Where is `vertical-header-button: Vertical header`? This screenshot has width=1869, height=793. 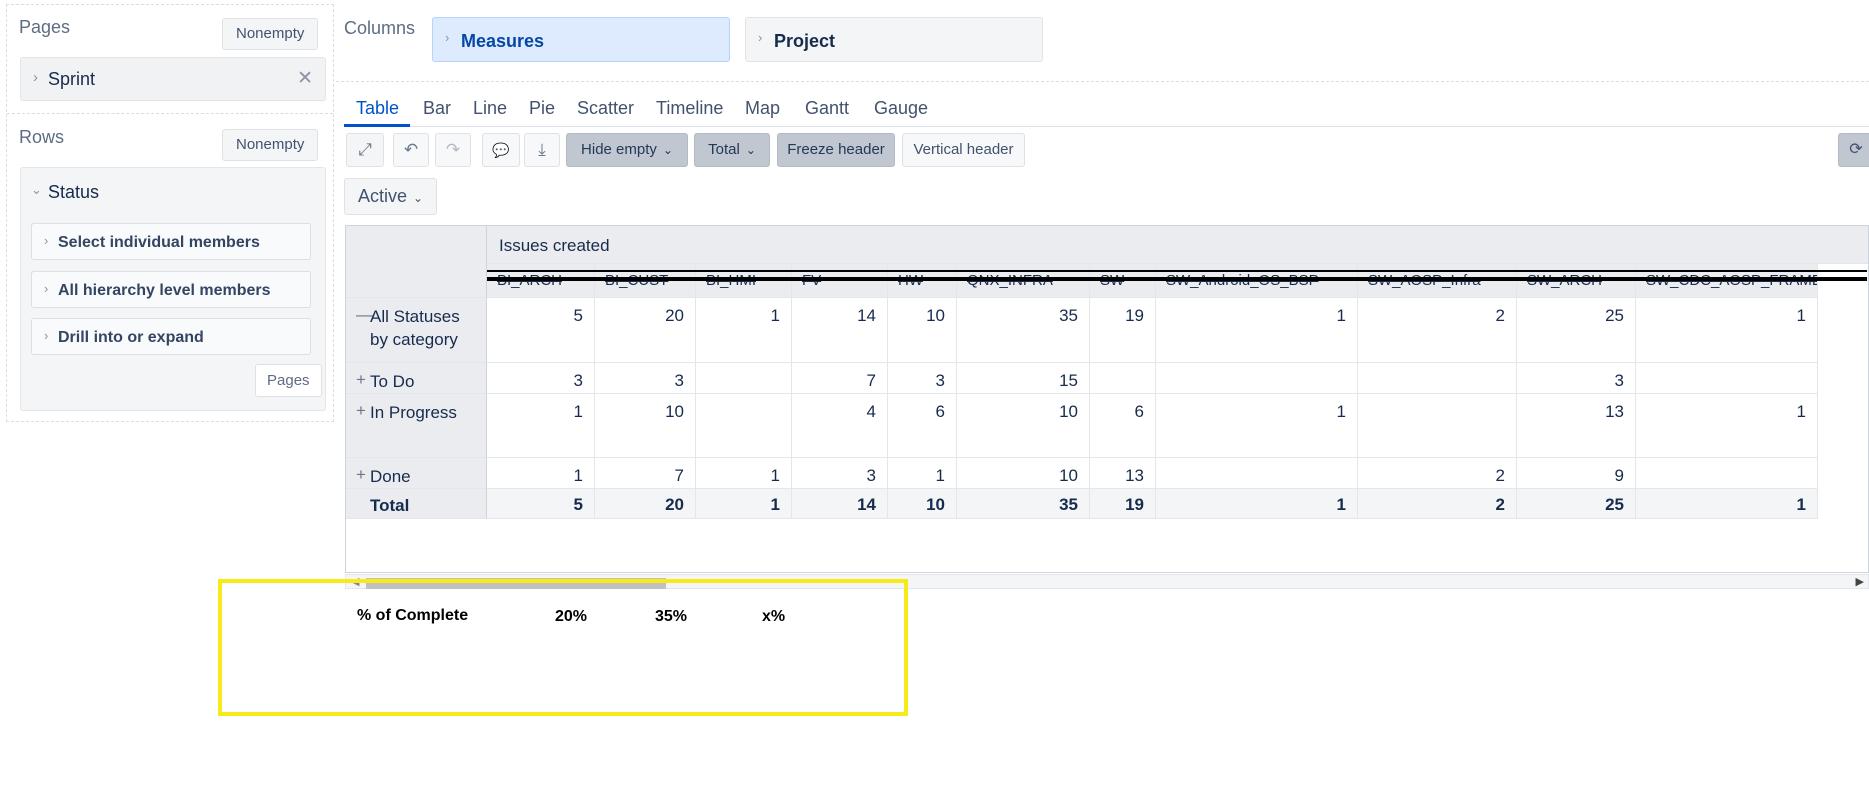 vertical-header-button: Vertical header is located at coordinates (963, 150).